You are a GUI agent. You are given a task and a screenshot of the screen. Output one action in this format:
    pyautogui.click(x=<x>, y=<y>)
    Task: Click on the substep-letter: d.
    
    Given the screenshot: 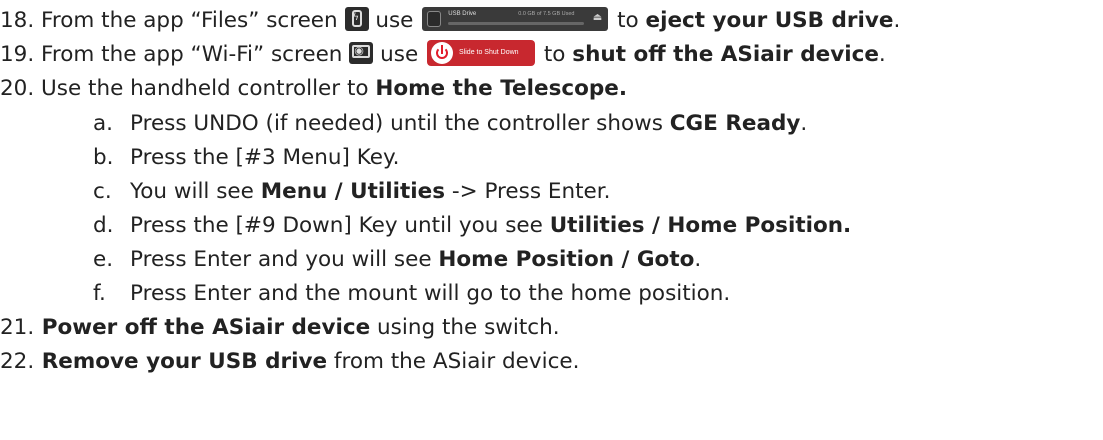 What is the action you would take?
    pyautogui.click(x=103, y=225)
    